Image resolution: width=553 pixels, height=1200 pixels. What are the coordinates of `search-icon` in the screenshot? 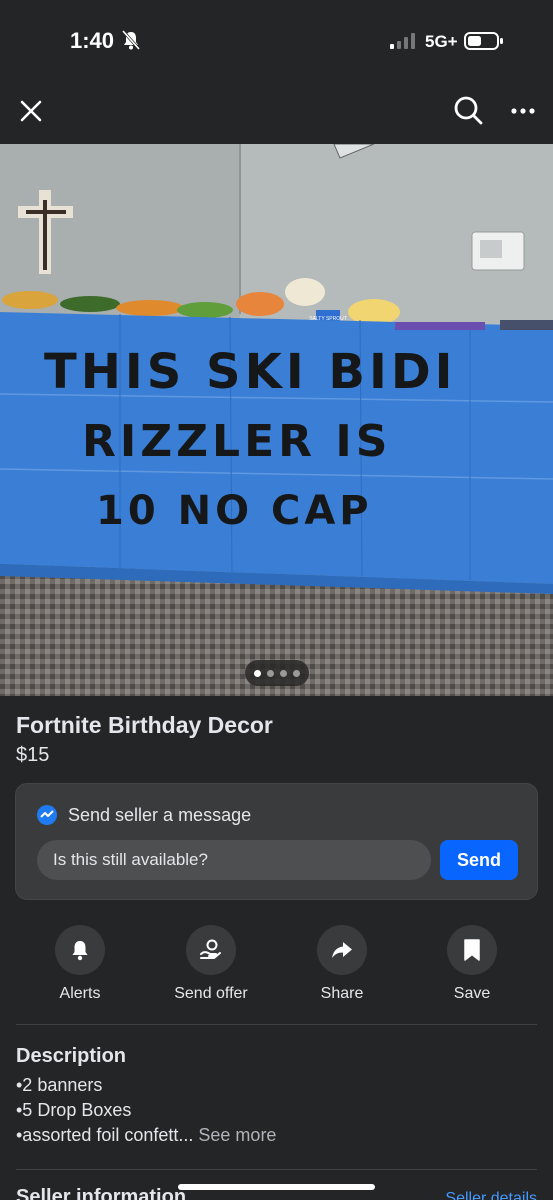 It's located at (468, 110).